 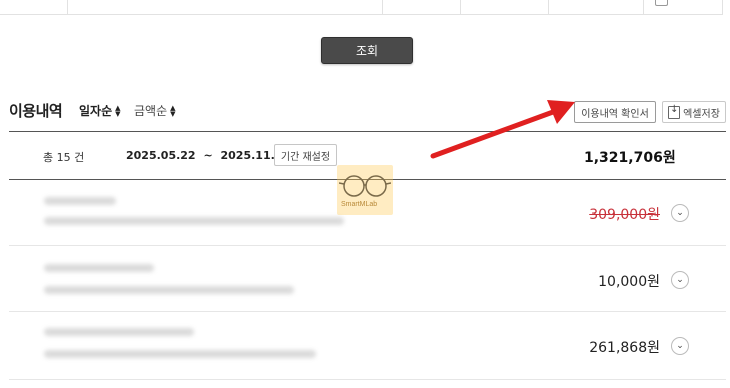 I want to click on annotation-arrow-icon, so click(x=502, y=129).